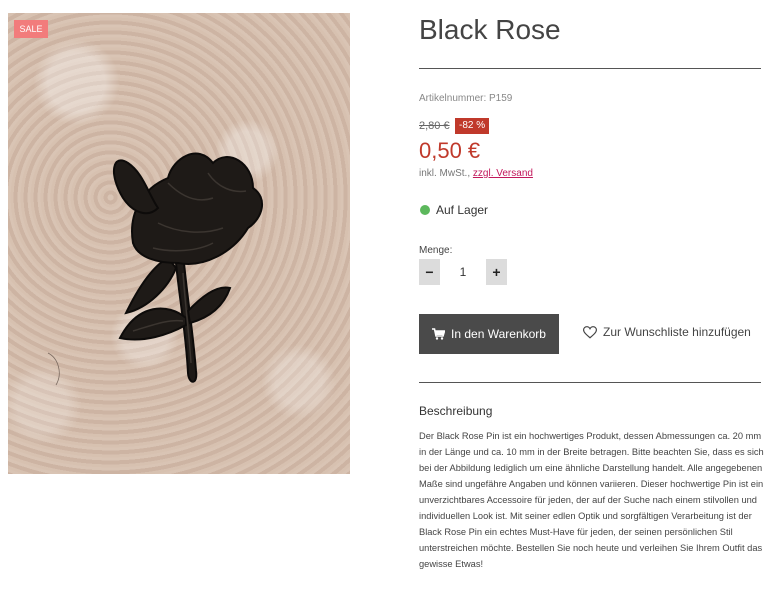  I want to click on black-rose-pin-image, so click(155, 269).